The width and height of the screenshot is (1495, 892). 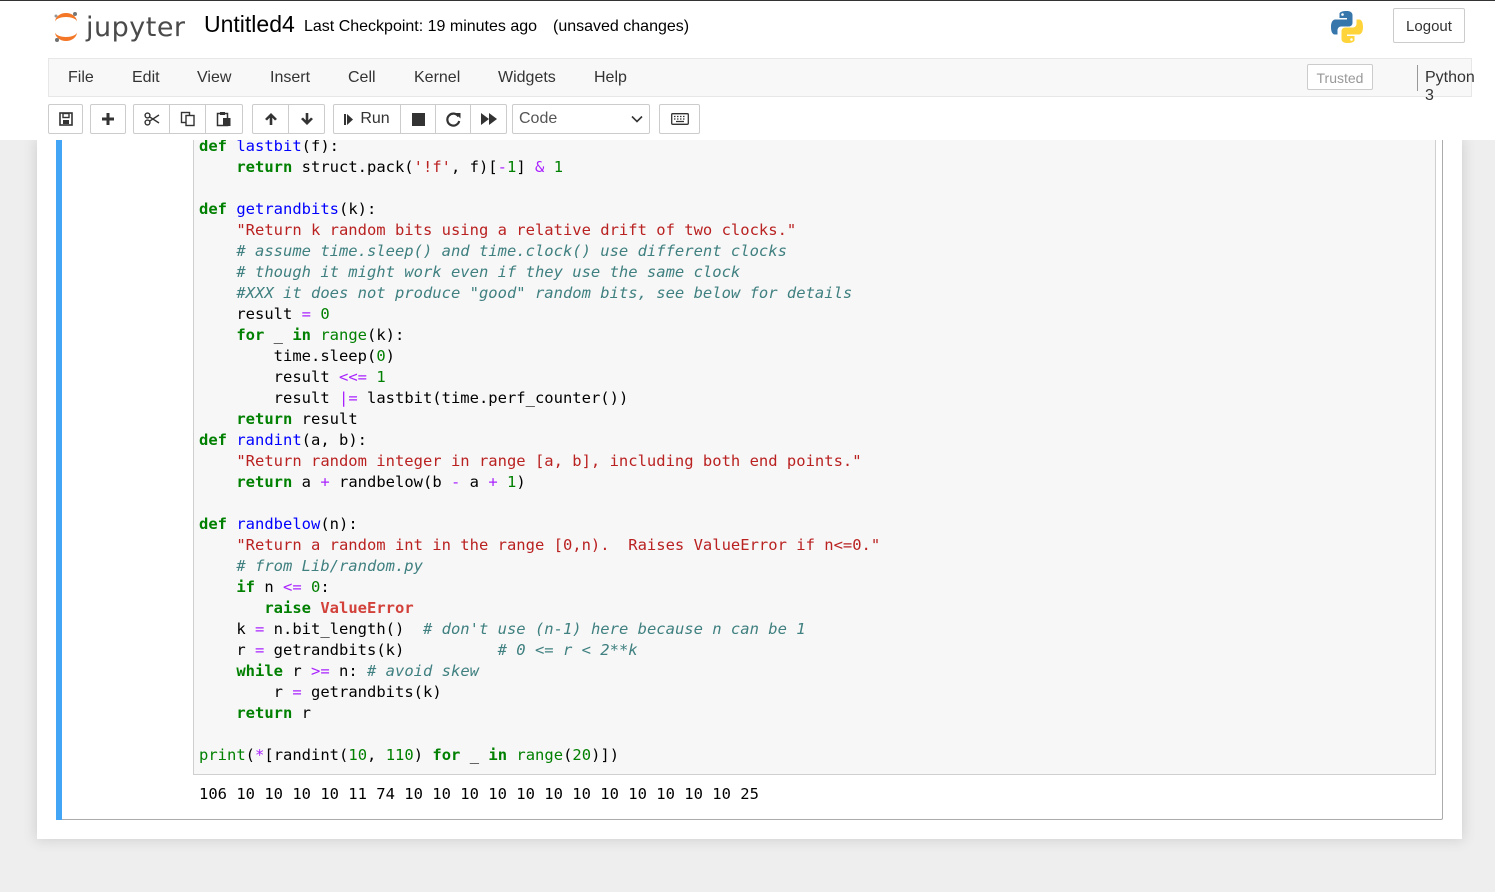 I want to click on cut-button, so click(x=151, y=119).